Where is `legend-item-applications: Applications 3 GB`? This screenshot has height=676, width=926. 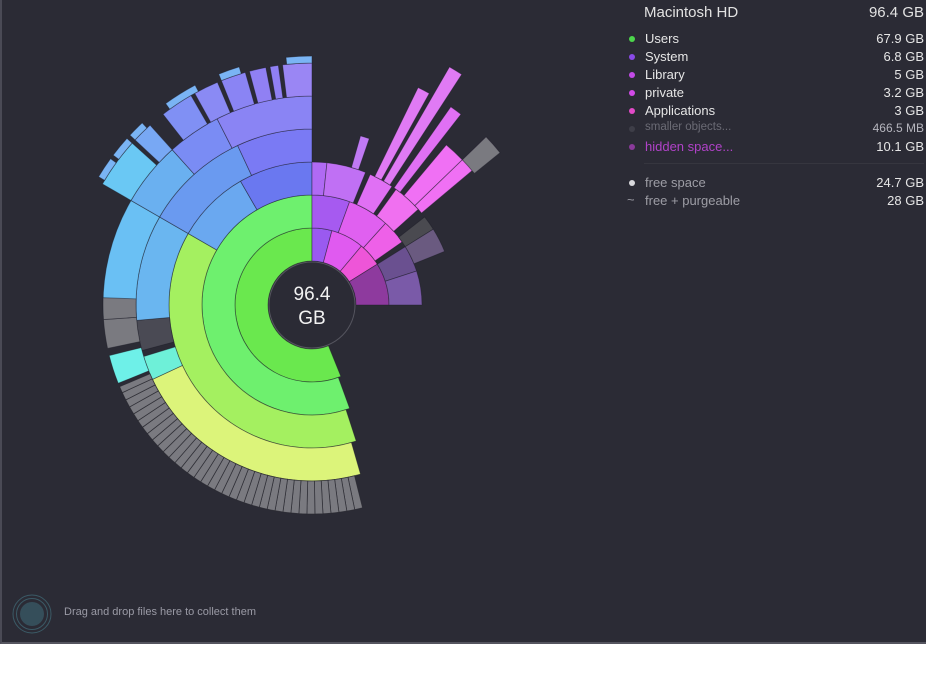
legend-item-applications: Applications 3 GB is located at coordinates (774, 112).